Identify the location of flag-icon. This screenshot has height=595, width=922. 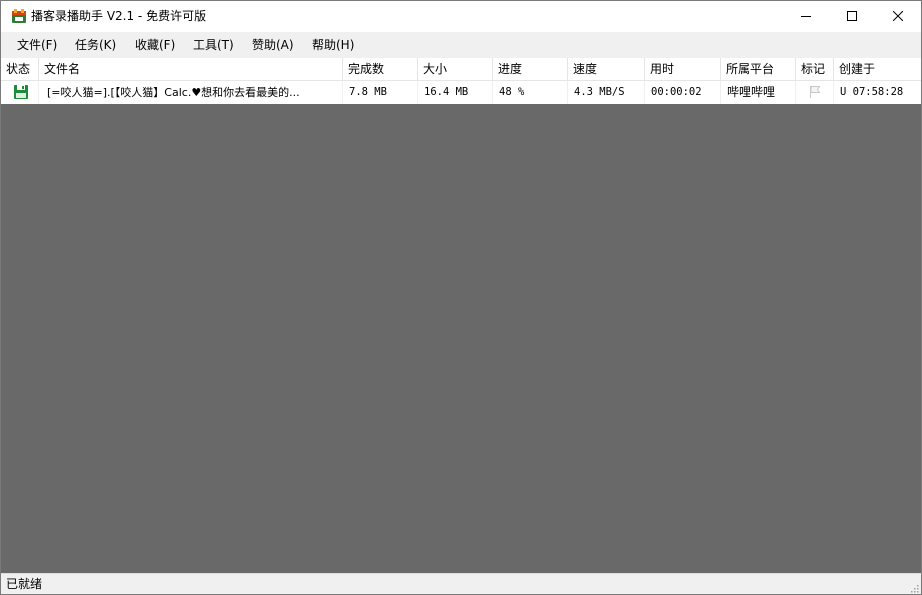
(815, 92).